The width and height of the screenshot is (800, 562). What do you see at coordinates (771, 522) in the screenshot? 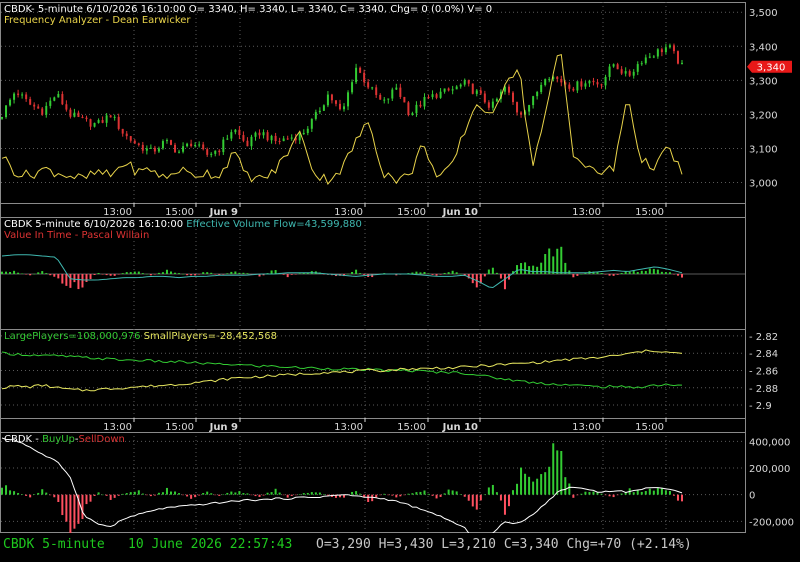
I see `buysell-ytick-3: -200,000` at bounding box center [771, 522].